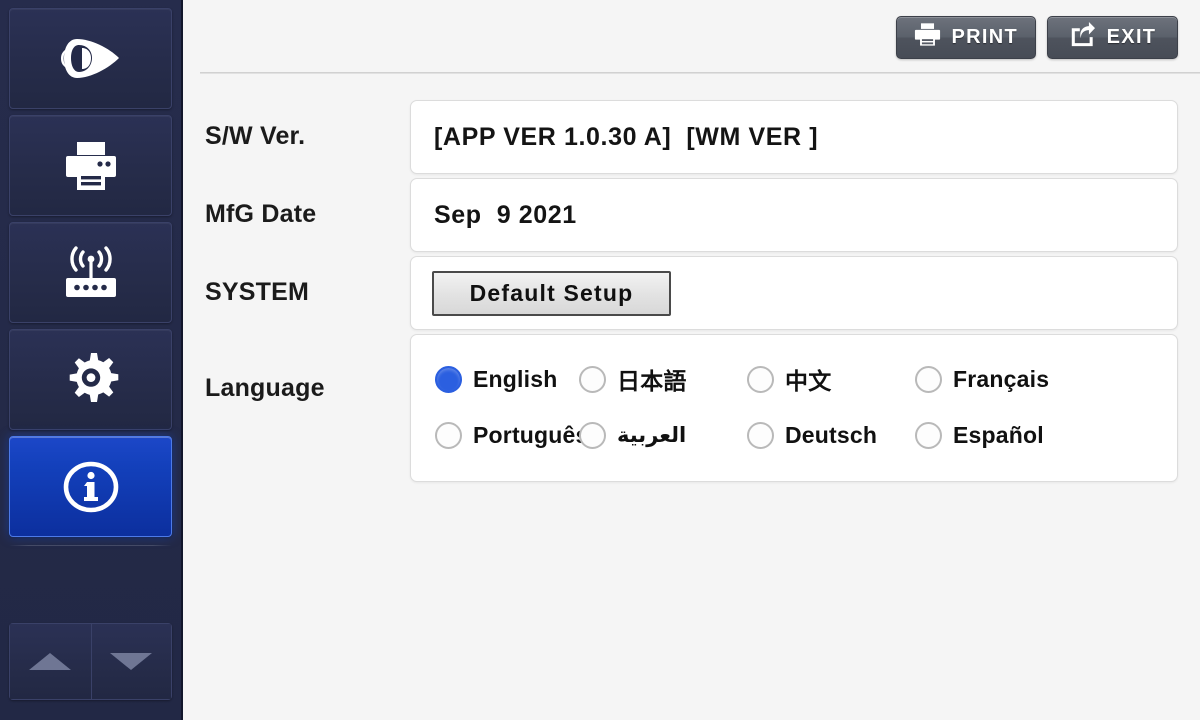 The image size is (1200, 720). I want to click on exit-button: EXIT, so click(1112, 37).